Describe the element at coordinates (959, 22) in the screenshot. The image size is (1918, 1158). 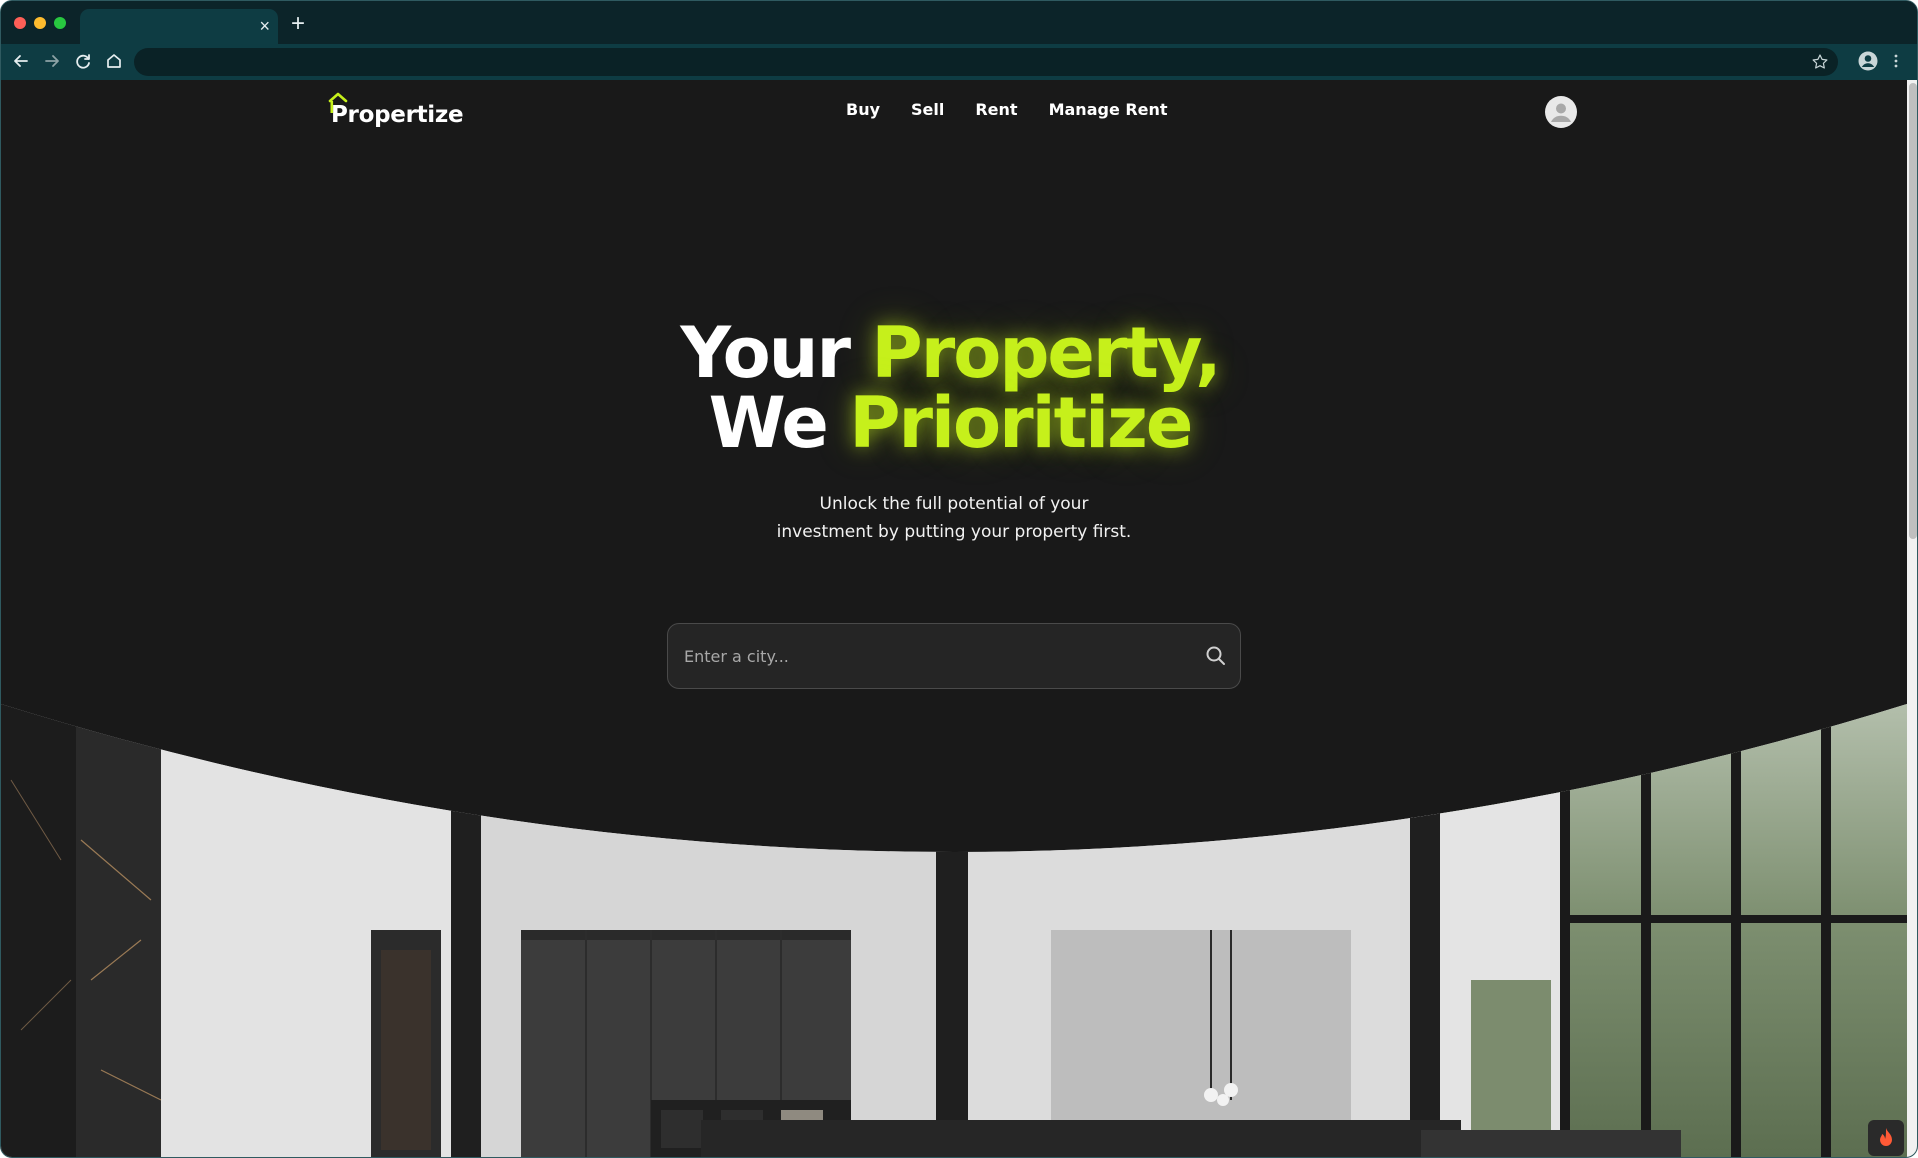
I see `tab-strip: × +` at that location.